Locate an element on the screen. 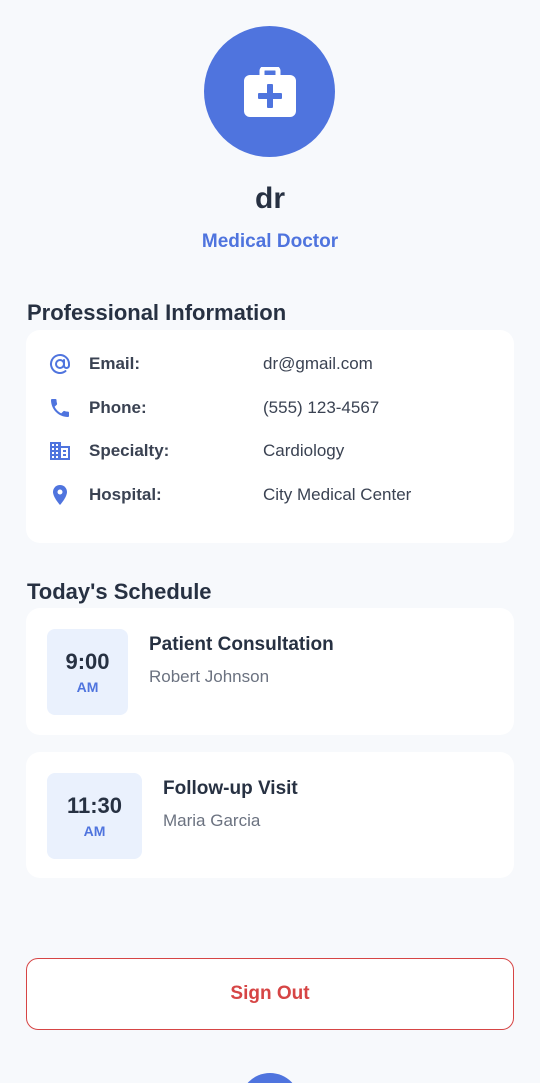 The height and width of the screenshot is (1083, 540). info-row-specialty: Specialty: Cardiology is located at coordinates (270, 451).